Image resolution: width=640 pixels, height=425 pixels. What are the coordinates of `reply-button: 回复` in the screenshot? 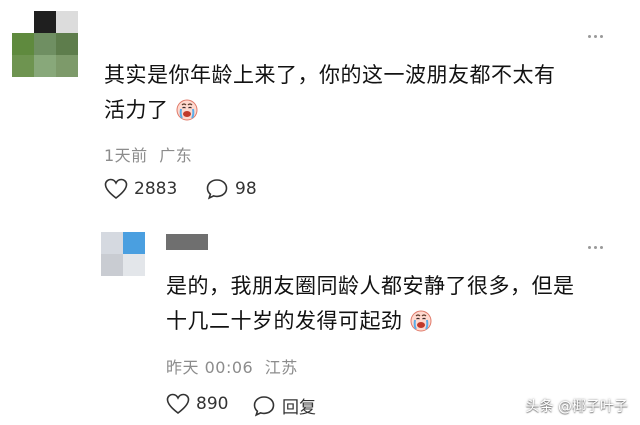 It's located at (284, 405).